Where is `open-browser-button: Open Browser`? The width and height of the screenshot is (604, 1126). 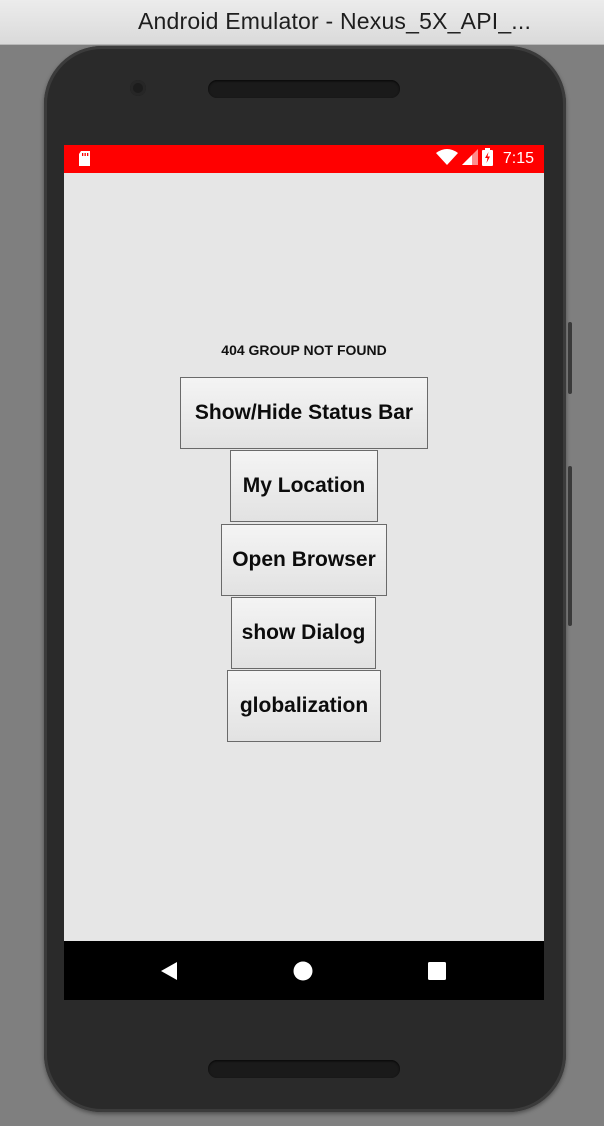
open-browser-button: Open Browser is located at coordinates (304, 560).